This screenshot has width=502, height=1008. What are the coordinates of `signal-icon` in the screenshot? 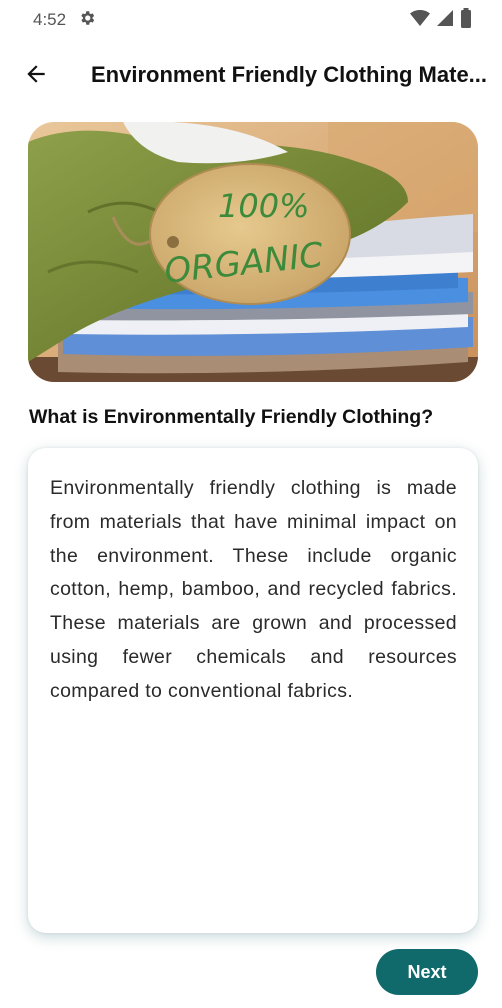 It's located at (445, 20).